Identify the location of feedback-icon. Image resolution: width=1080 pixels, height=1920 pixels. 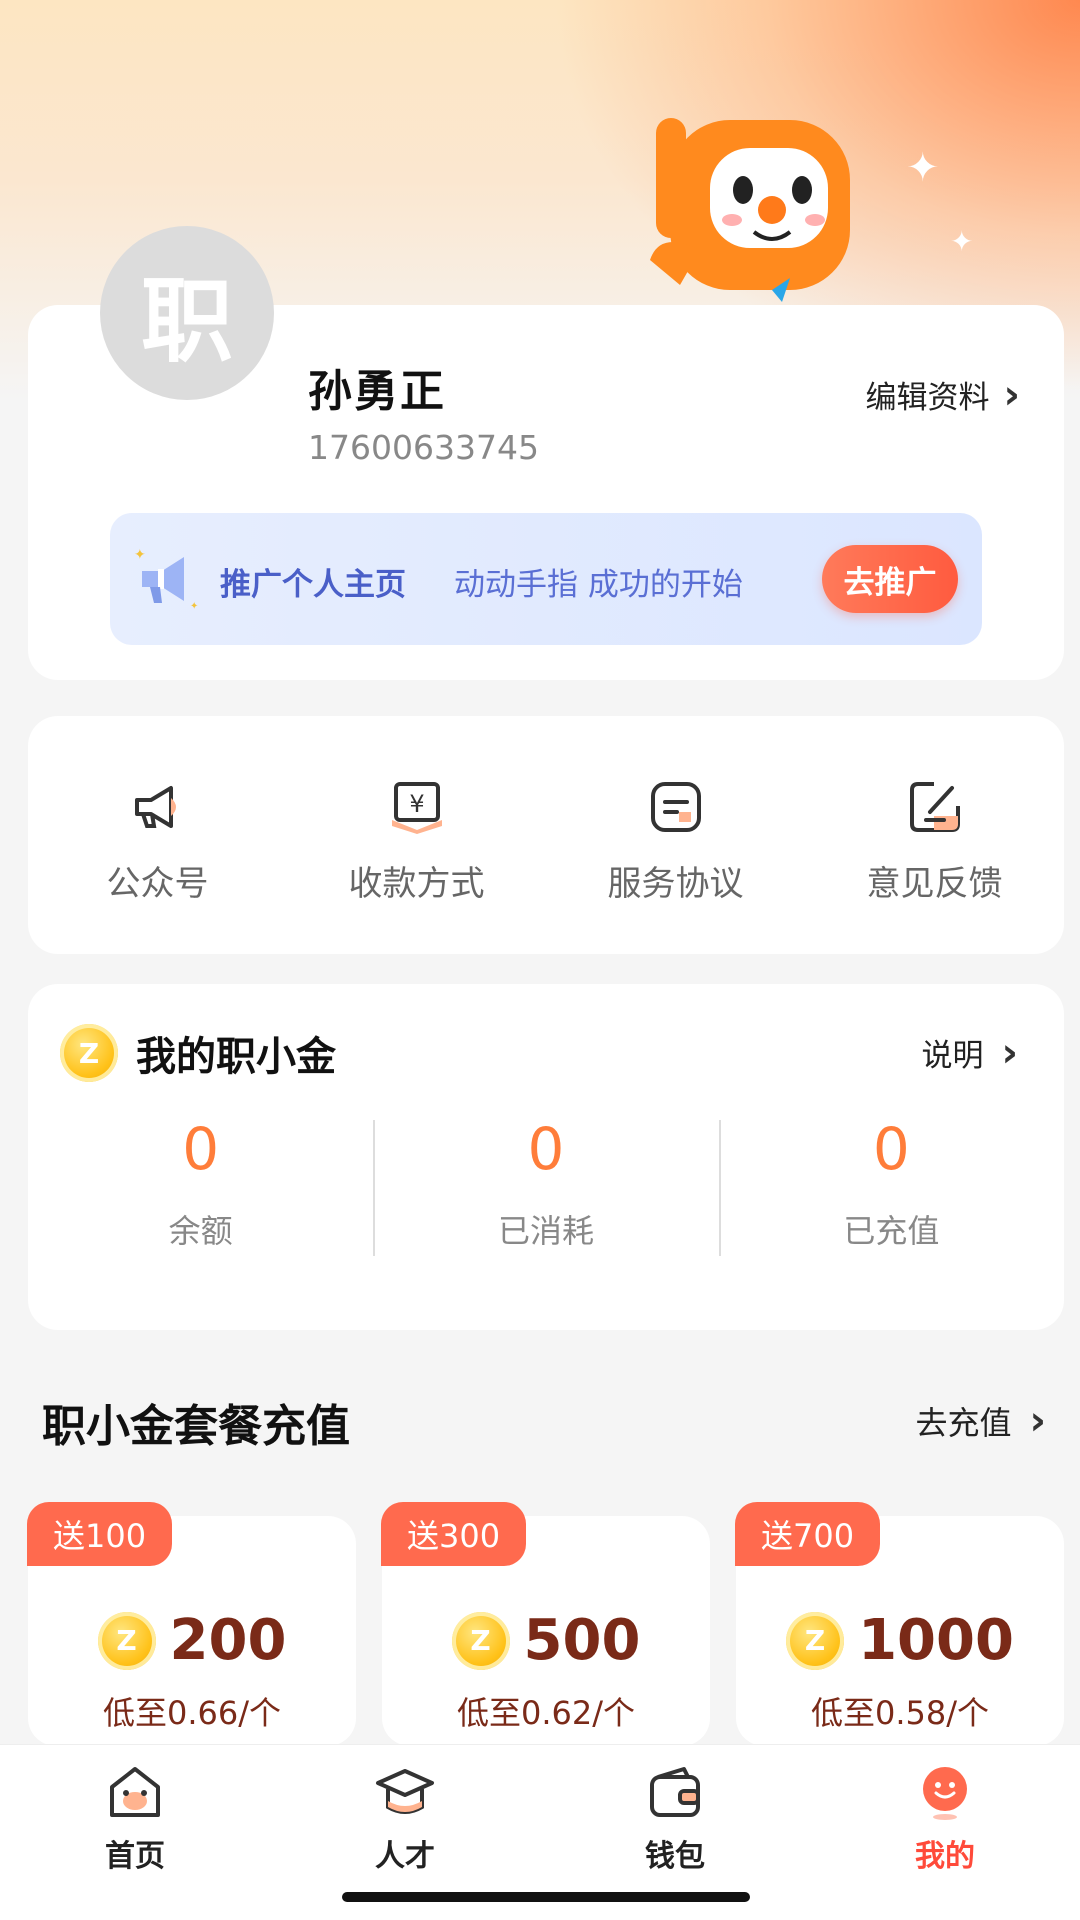
(934, 807).